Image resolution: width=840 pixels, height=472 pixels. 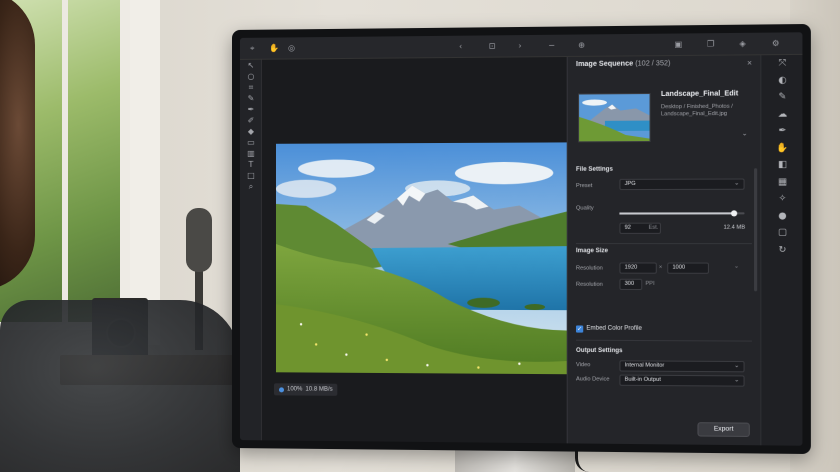 I want to click on view-controls: ‹ ⊡ › − ⊕, so click(x=528, y=45).